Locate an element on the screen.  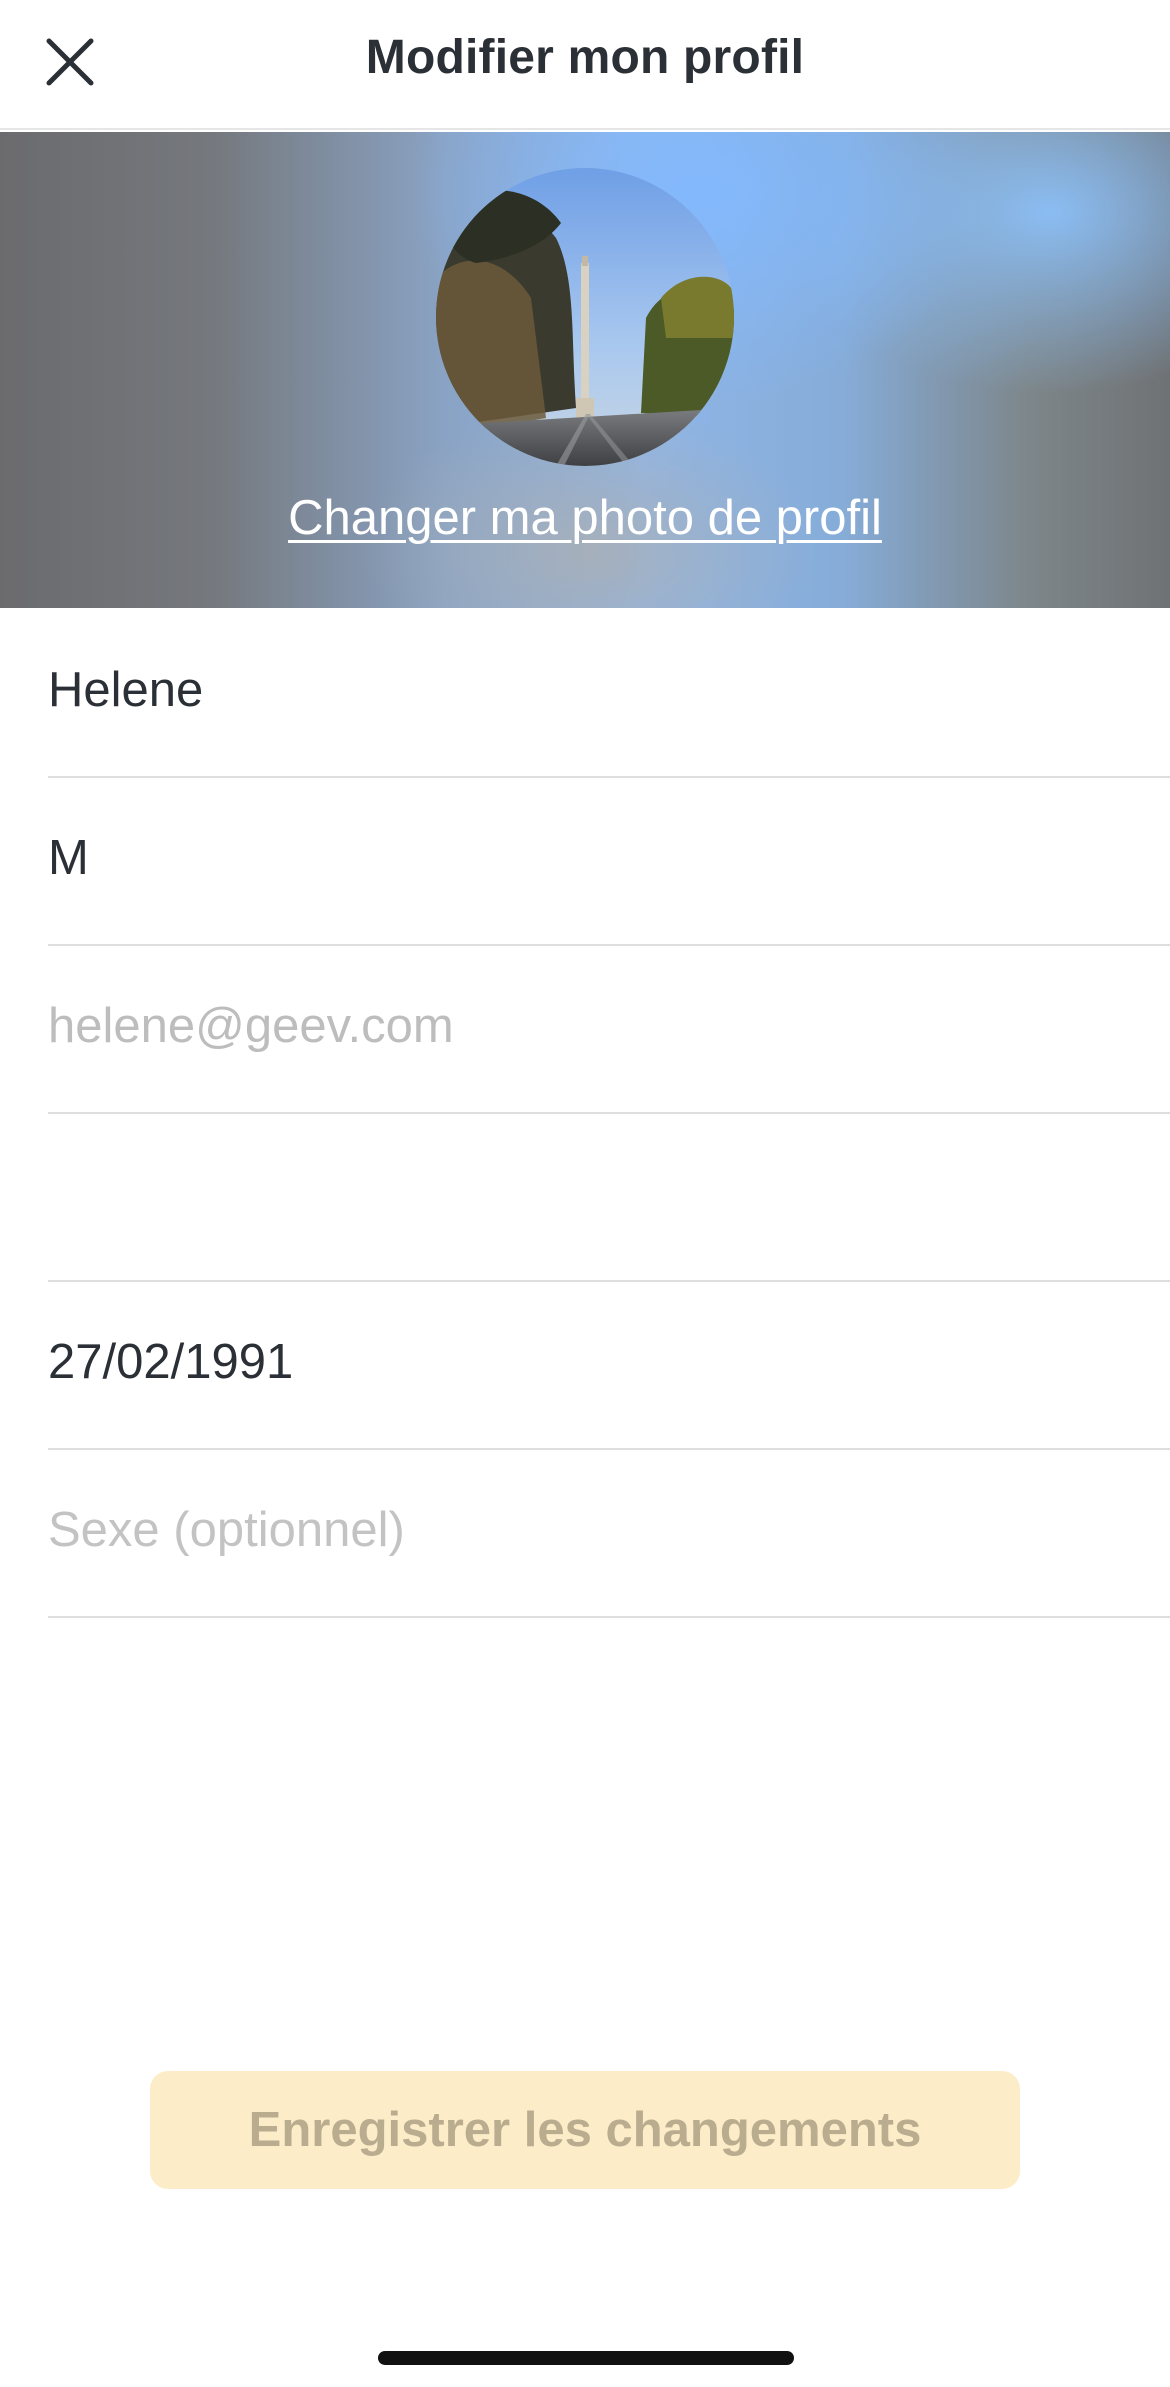
save-changes-button: Enregistrer les changements is located at coordinates (585, 2130).